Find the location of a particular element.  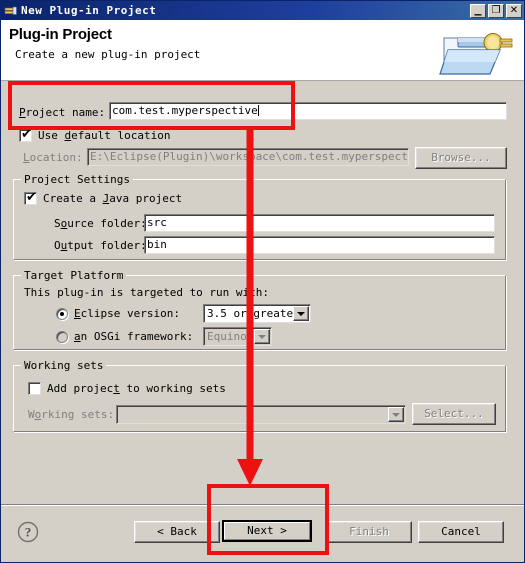

maximize-button: ❐ is located at coordinates (496, 10).